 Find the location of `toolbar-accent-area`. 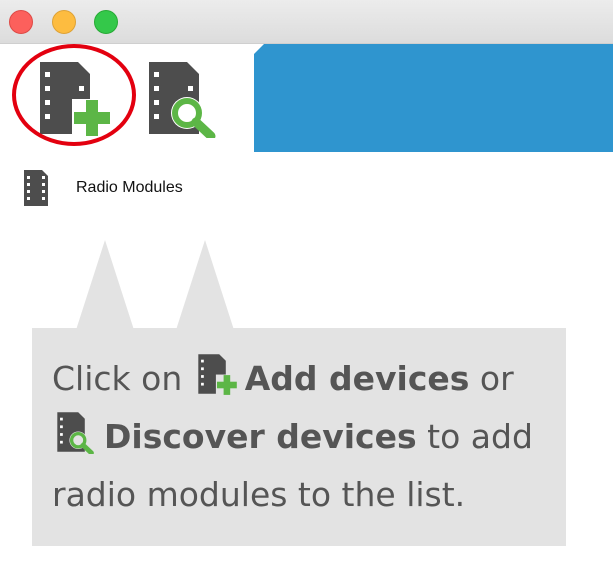

toolbar-accent-area is located at coordinates (427, 98).